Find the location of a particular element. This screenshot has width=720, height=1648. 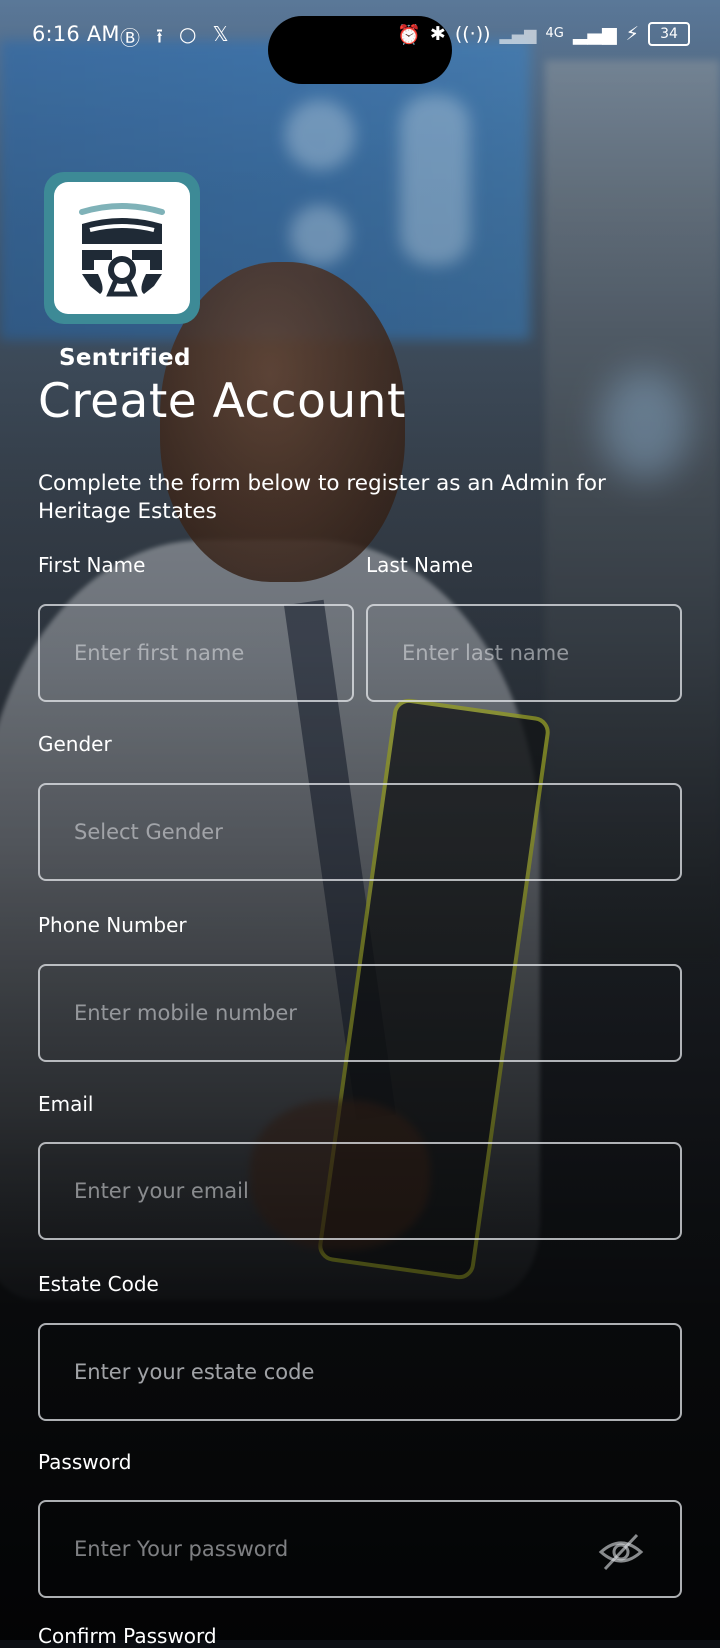

first-name-field is located at coordinates (196, 653).